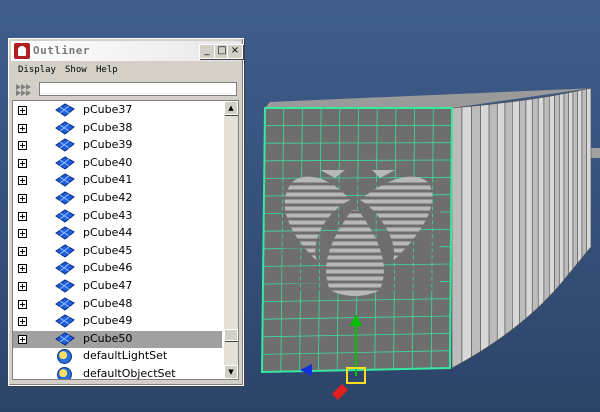  I want to click on outliner-item: pCube41, so click(117, 181).